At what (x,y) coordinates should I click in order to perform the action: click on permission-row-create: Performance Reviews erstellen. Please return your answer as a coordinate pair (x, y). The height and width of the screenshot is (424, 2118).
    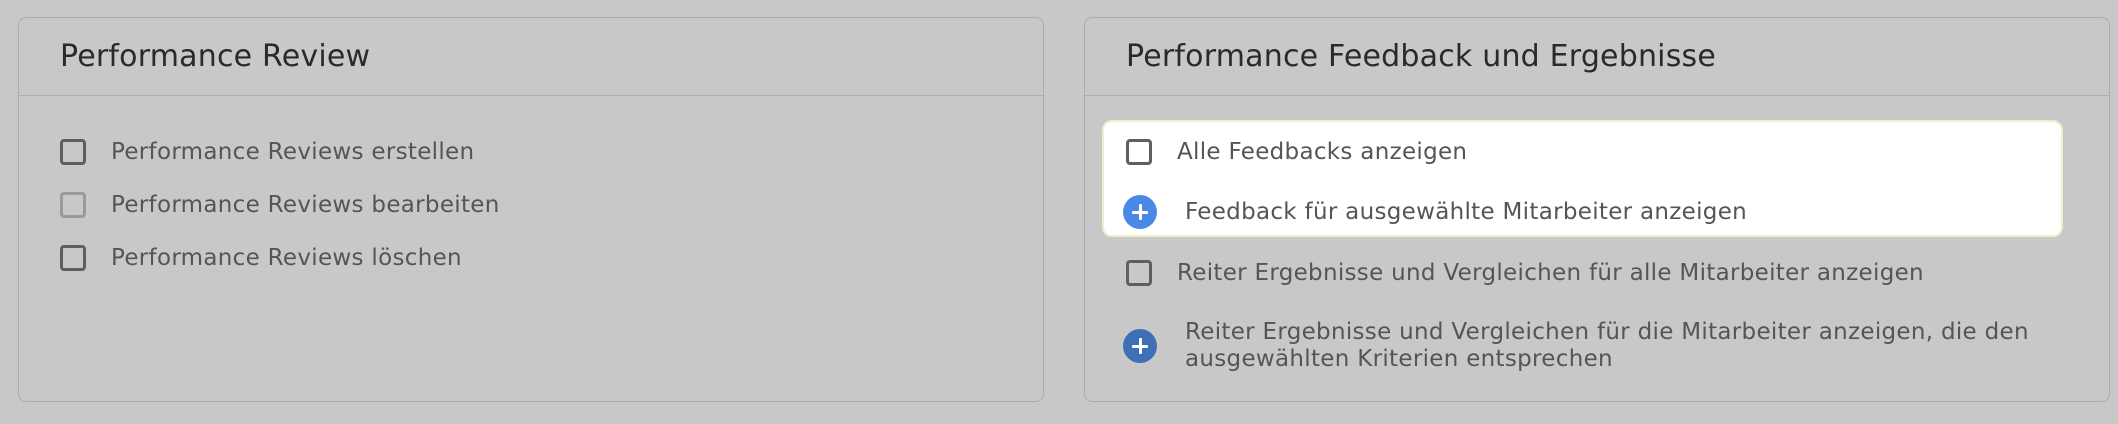
    Looking at the image, I should click on (267, 152).